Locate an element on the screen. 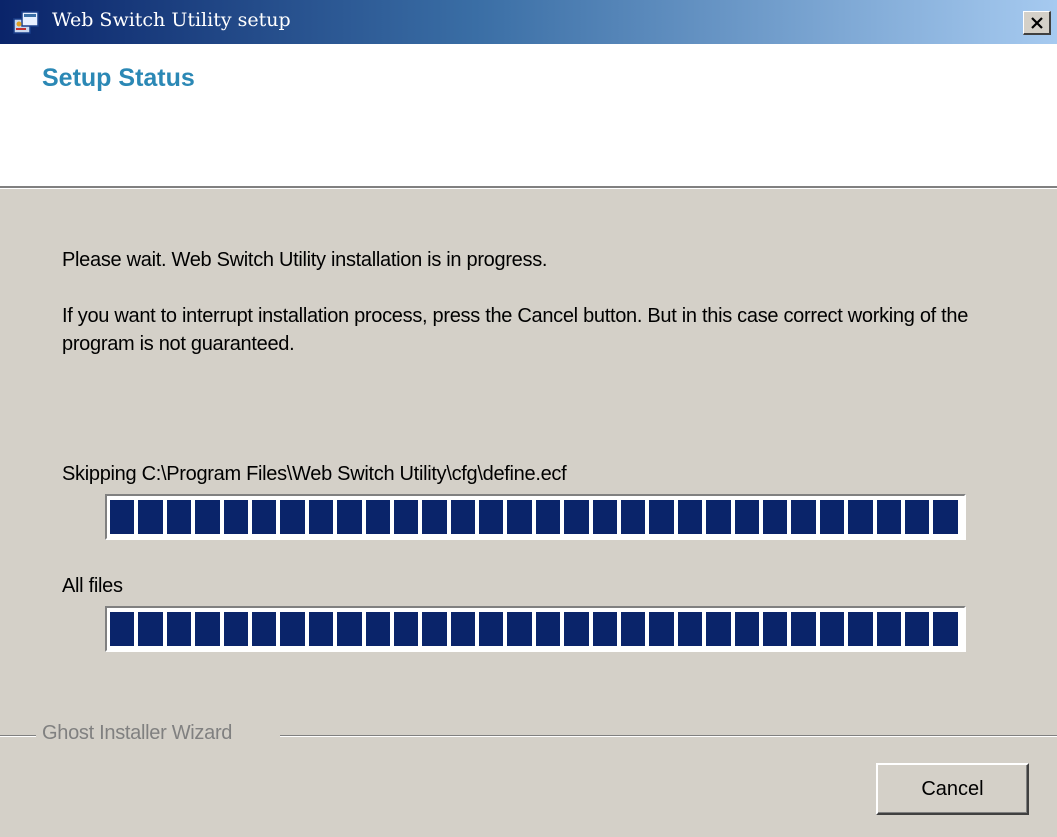 This screenshot has width=1057, height=837. close-icon is located at coordinates (1036, 22).